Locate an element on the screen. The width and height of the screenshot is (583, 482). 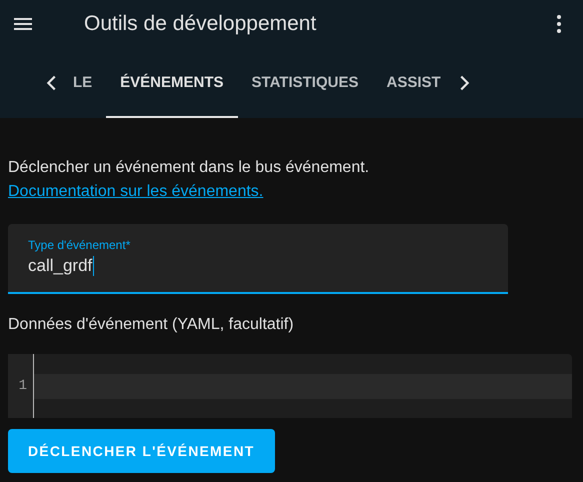
tab: STATISTIQUES is located at coordinates (305, 83).